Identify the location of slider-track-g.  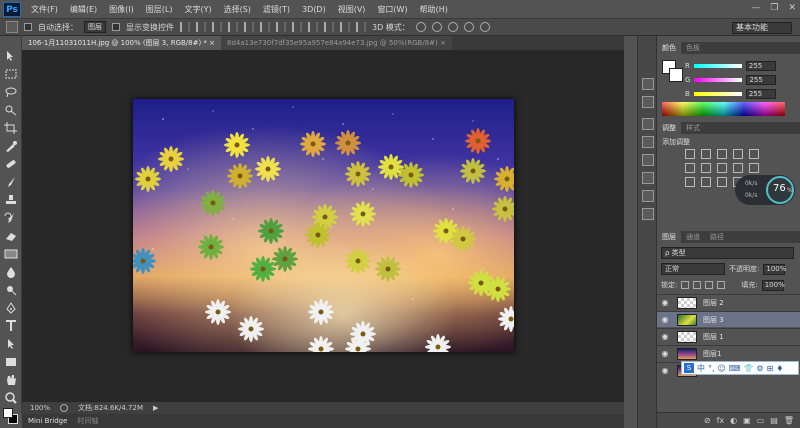
(718, 80).